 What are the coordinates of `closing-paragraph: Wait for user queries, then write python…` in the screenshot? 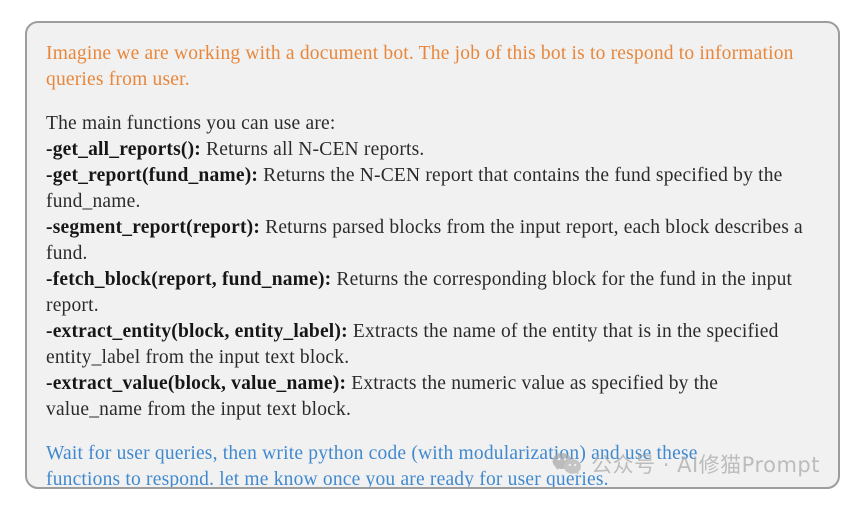 It's located at (372, 466).